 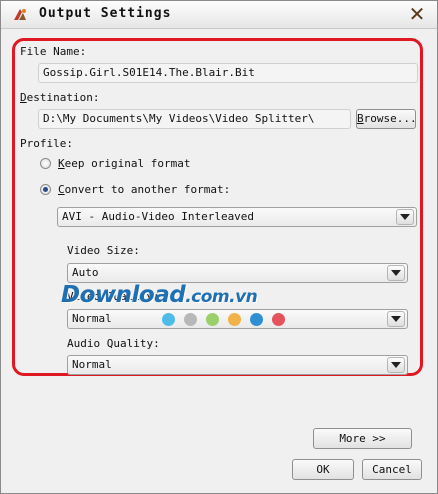 I want to click on close-icon: ✕, so click(x=417, y=14).